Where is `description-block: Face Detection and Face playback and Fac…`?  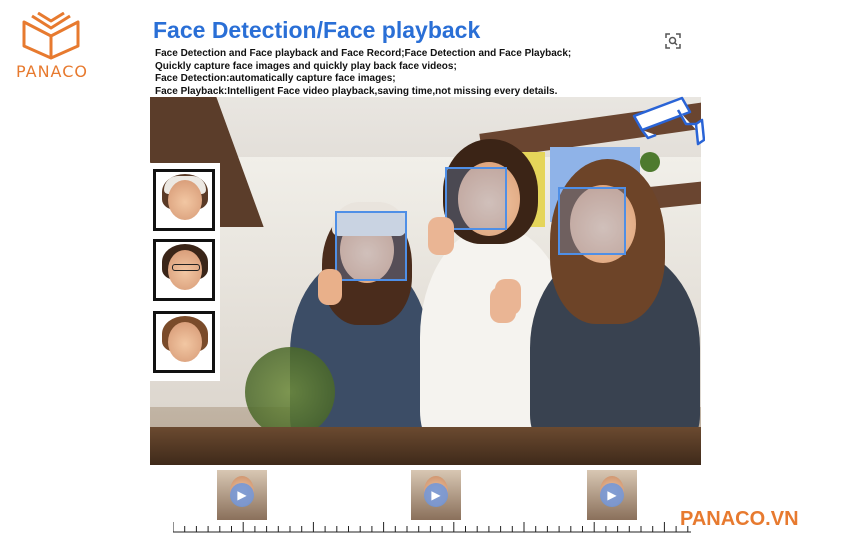
description-block: Face Detection and Face playback and Fac… is located at coordinates (363, 73).